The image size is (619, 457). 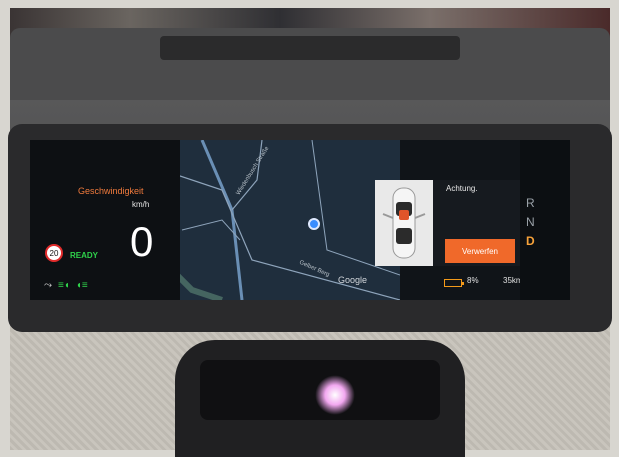 What do you see at coordinates (142, 241) in the screenshot?
I see `speed-value: 0` at bounding box center [142, 241].